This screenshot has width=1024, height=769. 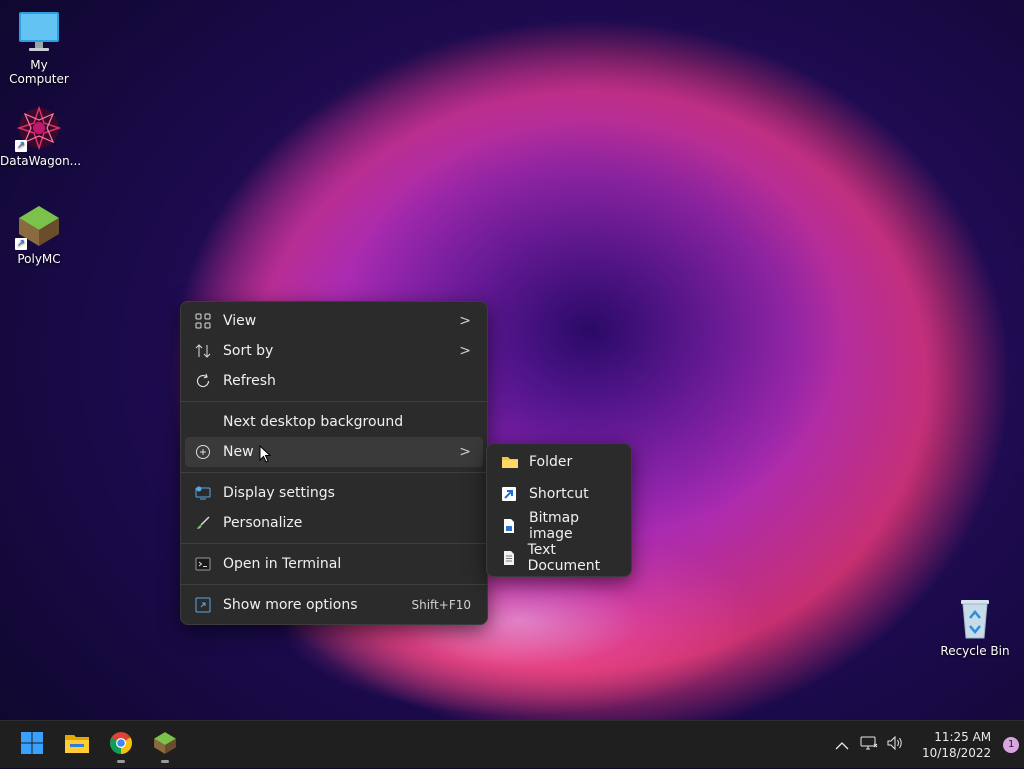 I want to click on menu-item-label: Open in Terminal, so click(x=282, y=564).